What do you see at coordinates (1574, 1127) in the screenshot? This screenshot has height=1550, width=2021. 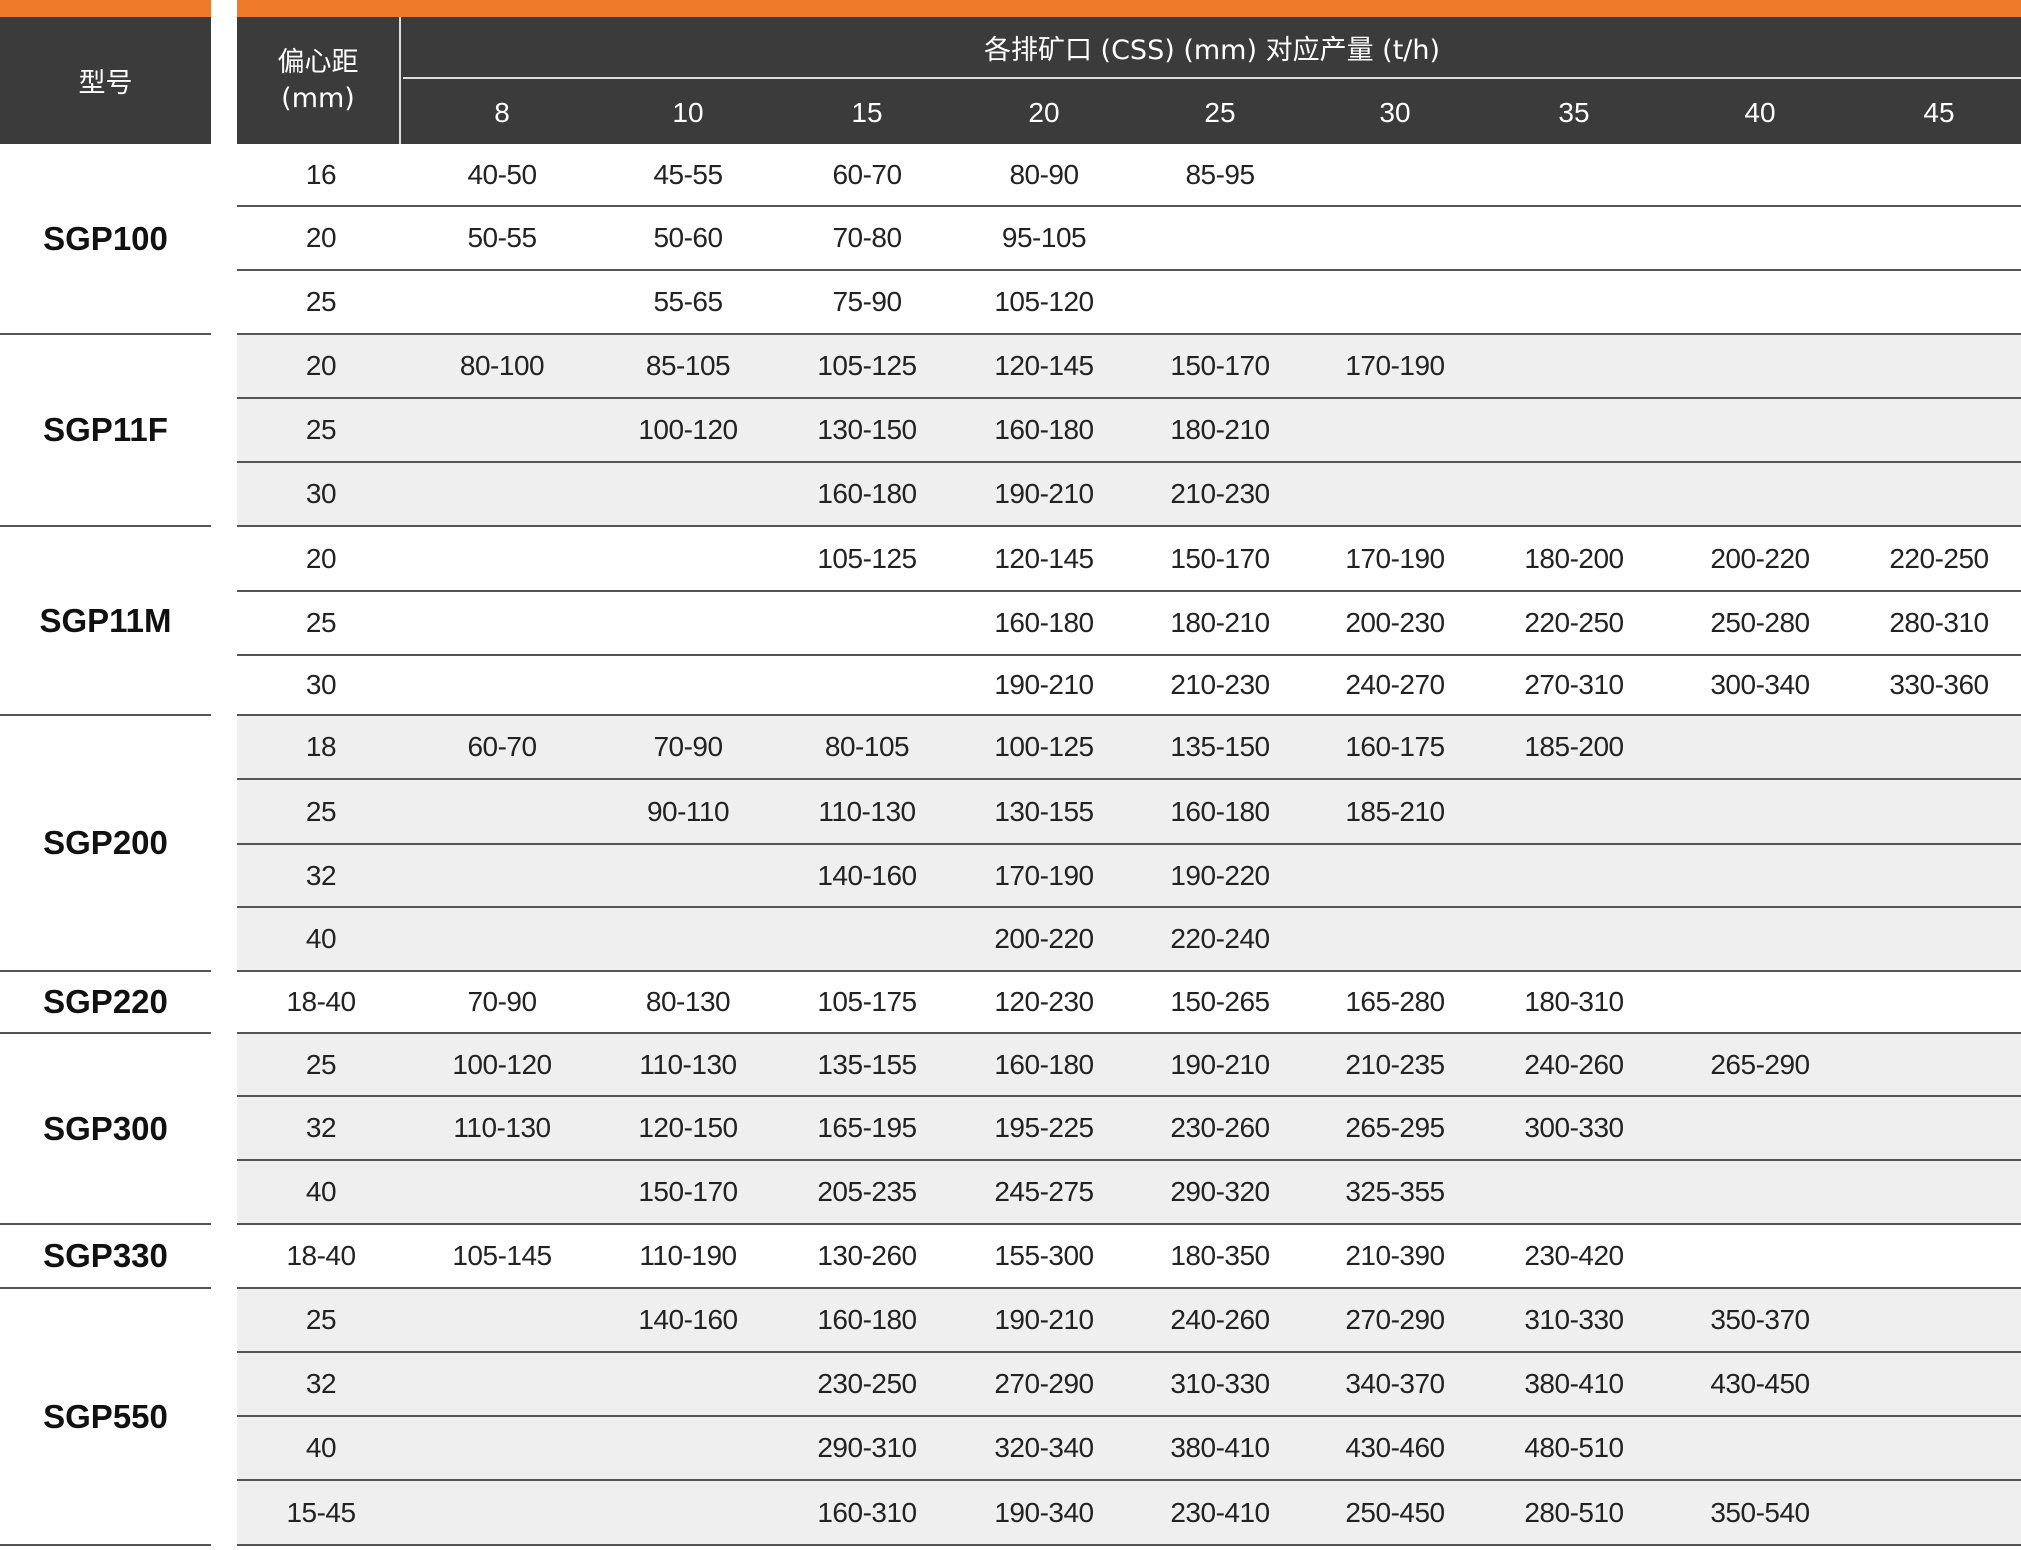 I see `capacity-cell: 300-330` at bounding box center [1574, 1127].